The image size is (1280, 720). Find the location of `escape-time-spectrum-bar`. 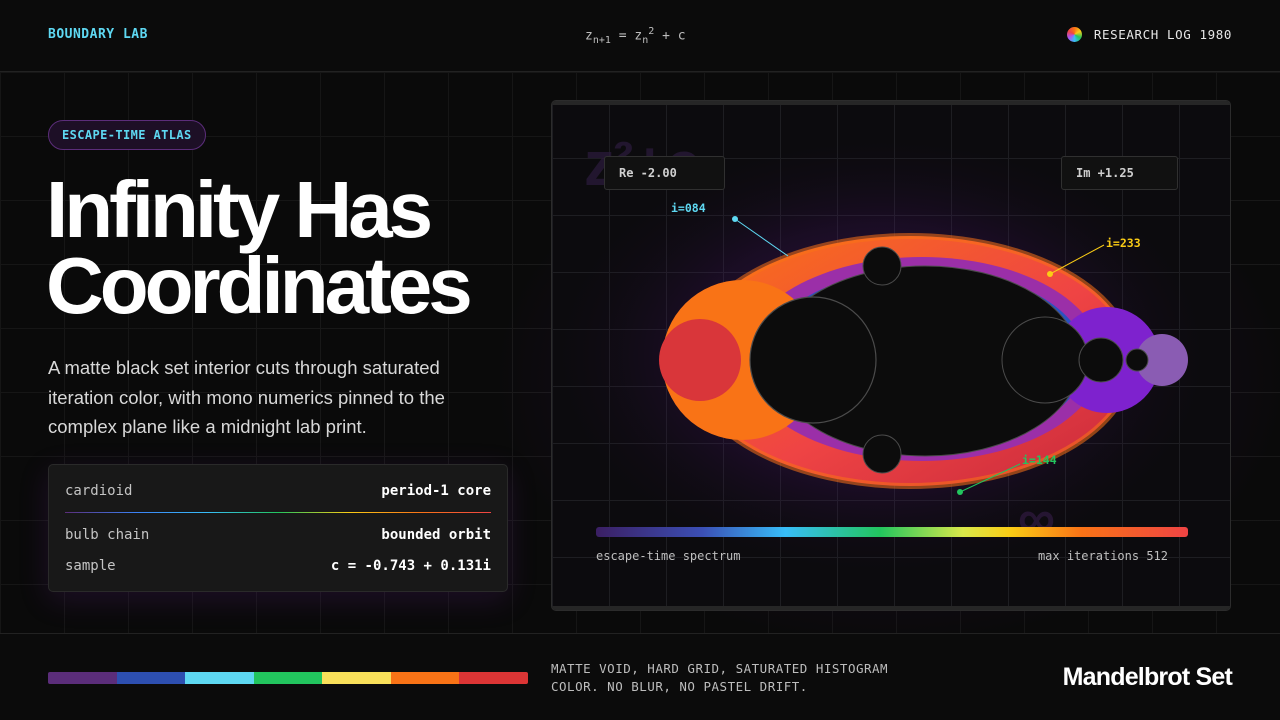

escape-time-spectrum-bar is located at coordinates (892, 532).